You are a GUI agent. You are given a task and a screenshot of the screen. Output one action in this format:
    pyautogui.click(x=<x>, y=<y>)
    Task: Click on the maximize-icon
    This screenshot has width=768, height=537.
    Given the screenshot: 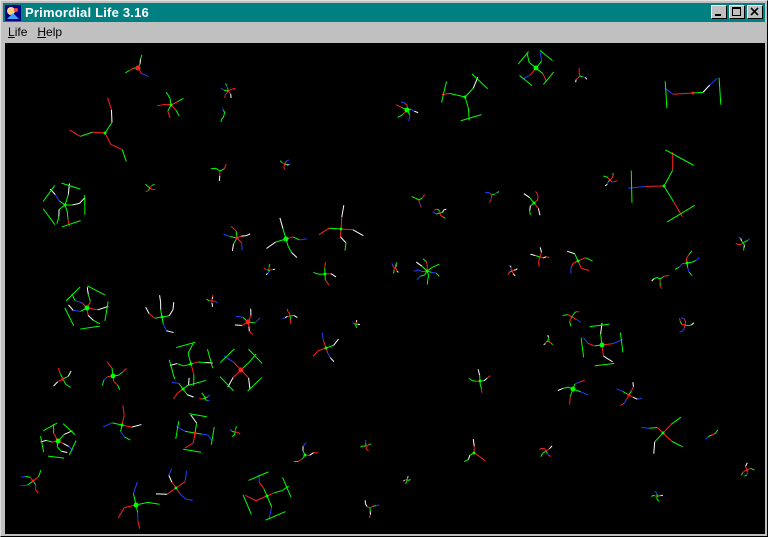 What is the action you would take?
    pyautogui.click(x=736, y=11)
    